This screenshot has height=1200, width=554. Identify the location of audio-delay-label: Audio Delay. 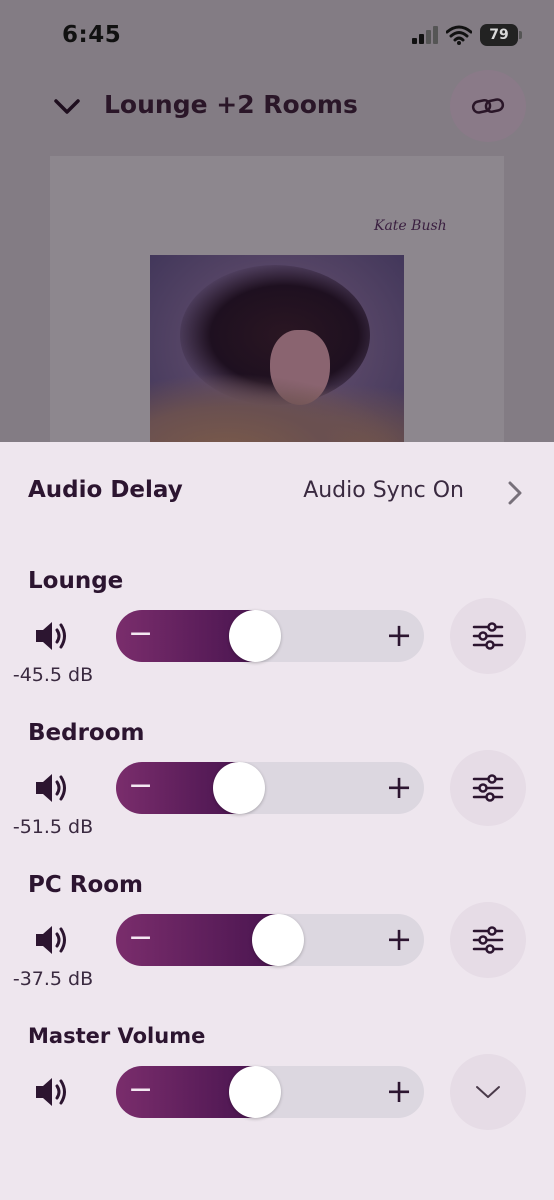
(105, 490).